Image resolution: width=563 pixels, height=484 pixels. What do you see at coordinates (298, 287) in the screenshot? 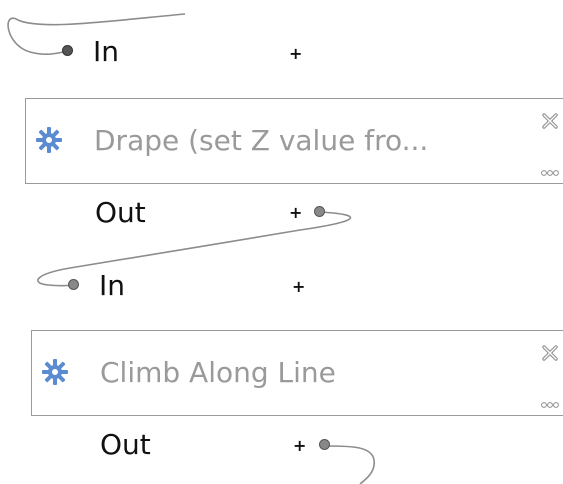
I see `climb-in-add-button: +` at bounding box center [298, 287].